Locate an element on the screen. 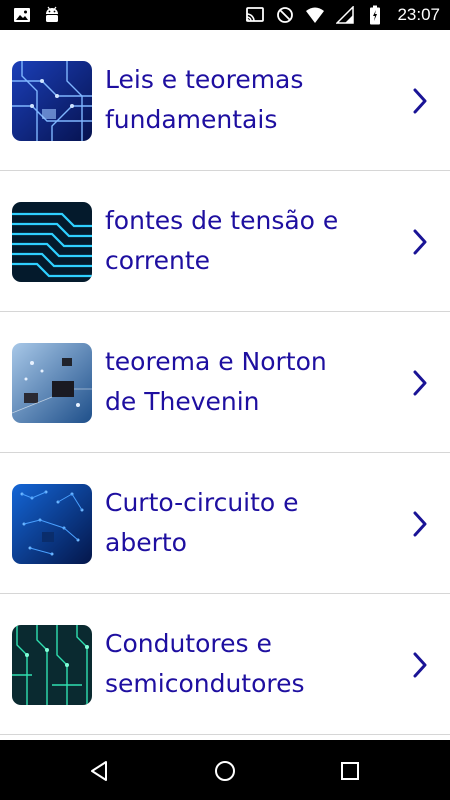 This screenshot has width=450, height=800. image-icon is located at coordinates (22, 15).